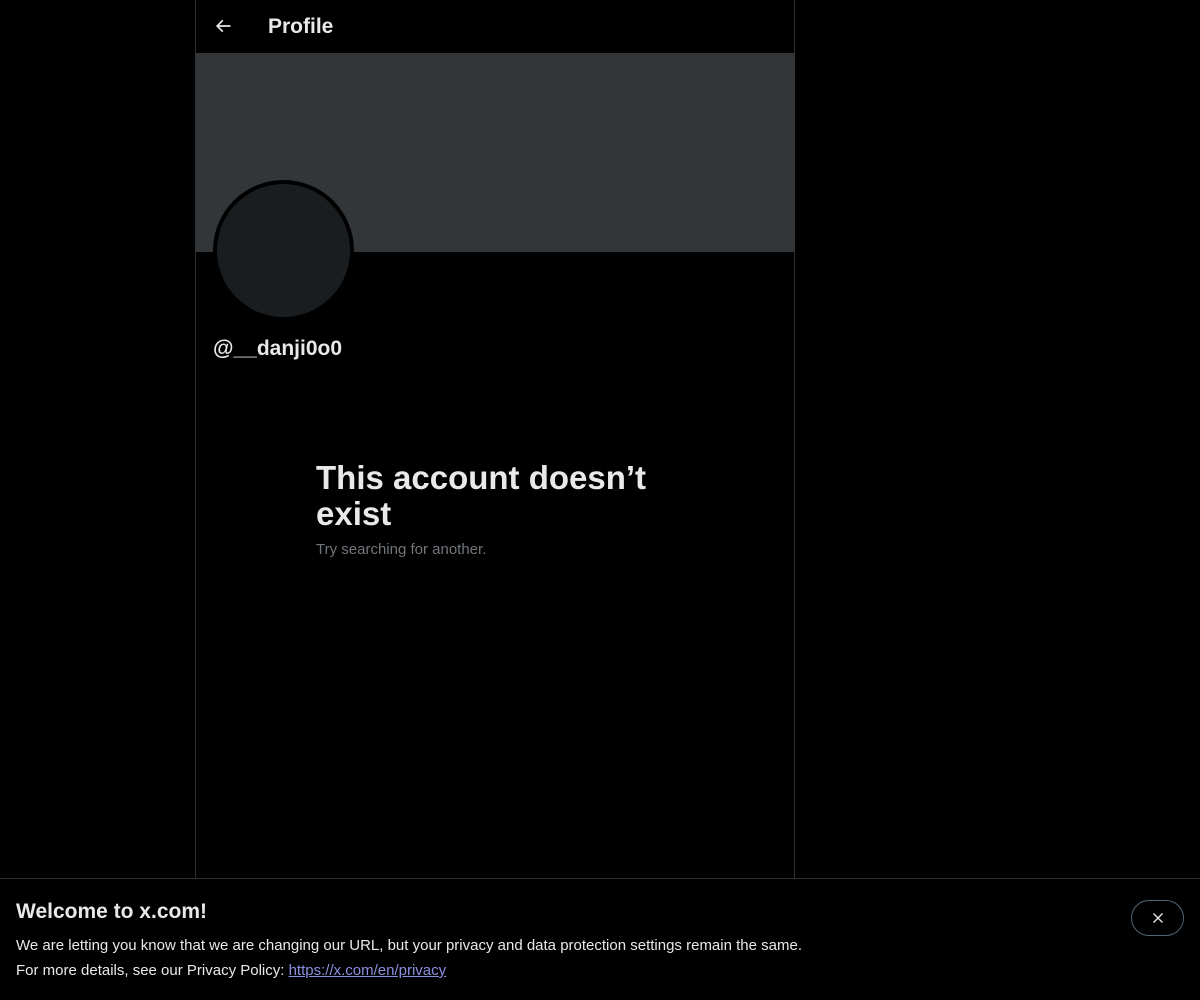 The width and height of the screenshot is (1200, 1000). What do you see at coordinates (111, 911) in the screenshot?
I see `welcome-title: Welcome to x.com!` at bounding box center [111, 911].